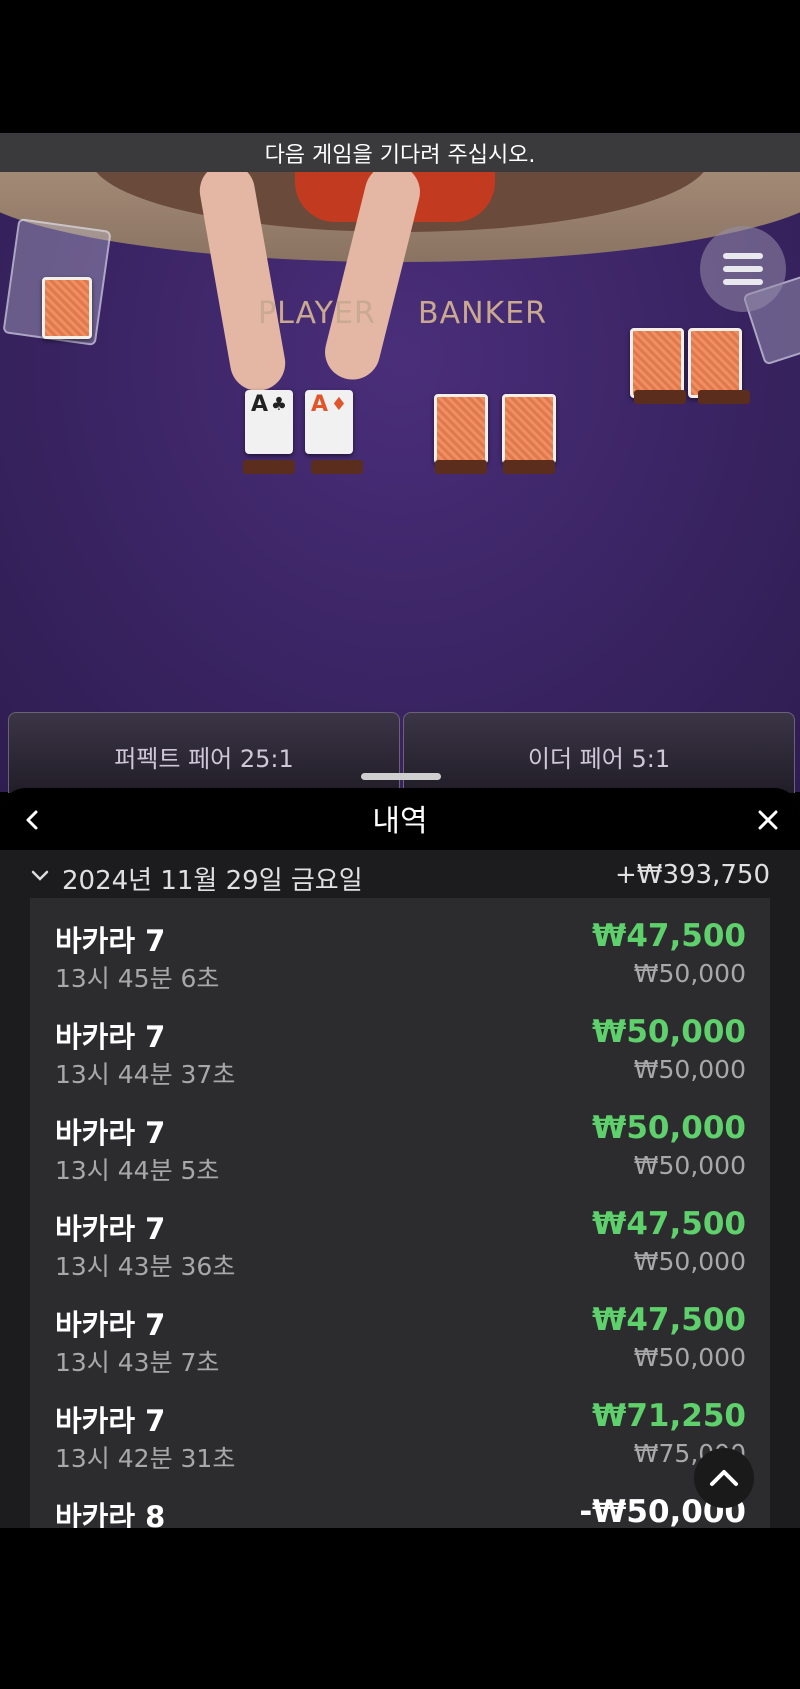 The image size is (800, 1689). Describe the element at coordinates (400, 878) in the screenshot. I see `date-group-header: 2024년 11월 29일 금요일 +₩393,750` at that location.